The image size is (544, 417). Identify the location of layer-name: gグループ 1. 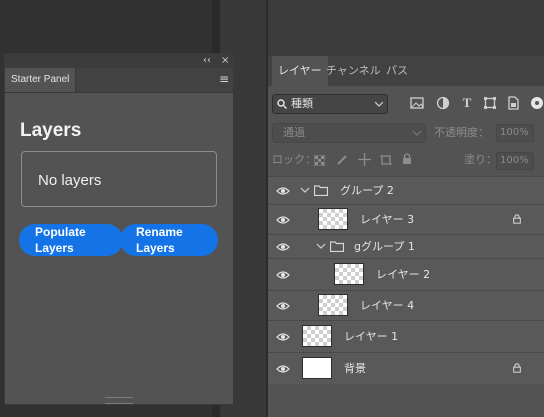
(384, 246).